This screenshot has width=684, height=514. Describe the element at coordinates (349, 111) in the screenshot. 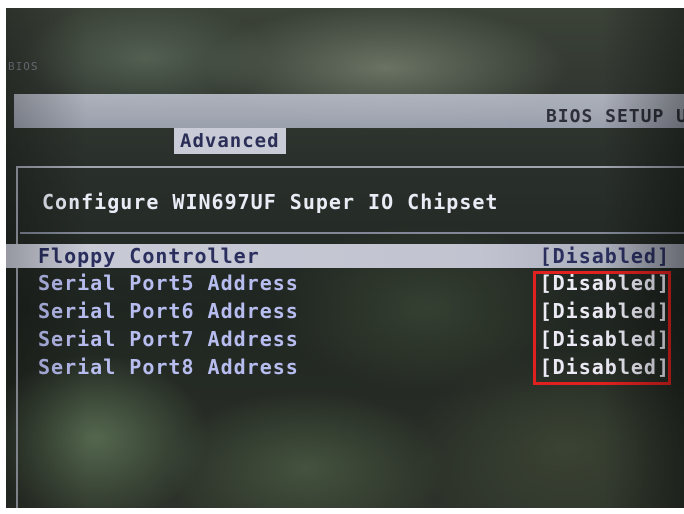

I see `title-bar: BIOS SETUP U` at that location.